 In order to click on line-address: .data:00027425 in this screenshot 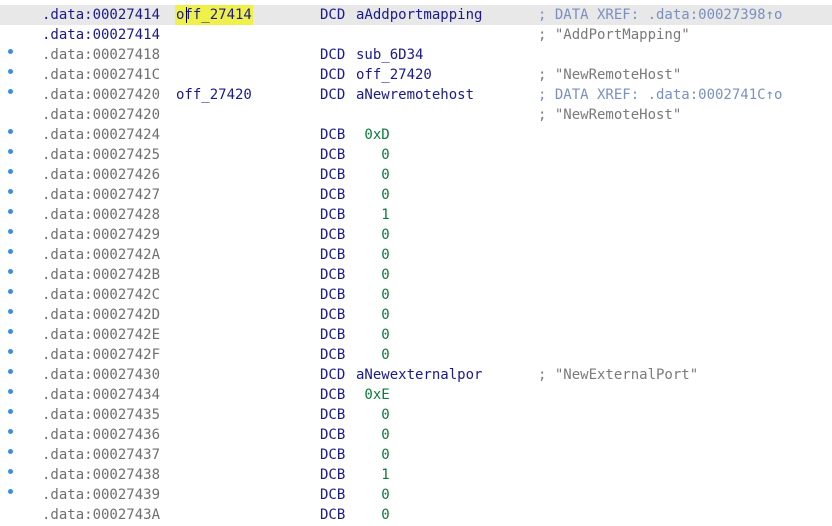, I will do `click(101, 155)`.